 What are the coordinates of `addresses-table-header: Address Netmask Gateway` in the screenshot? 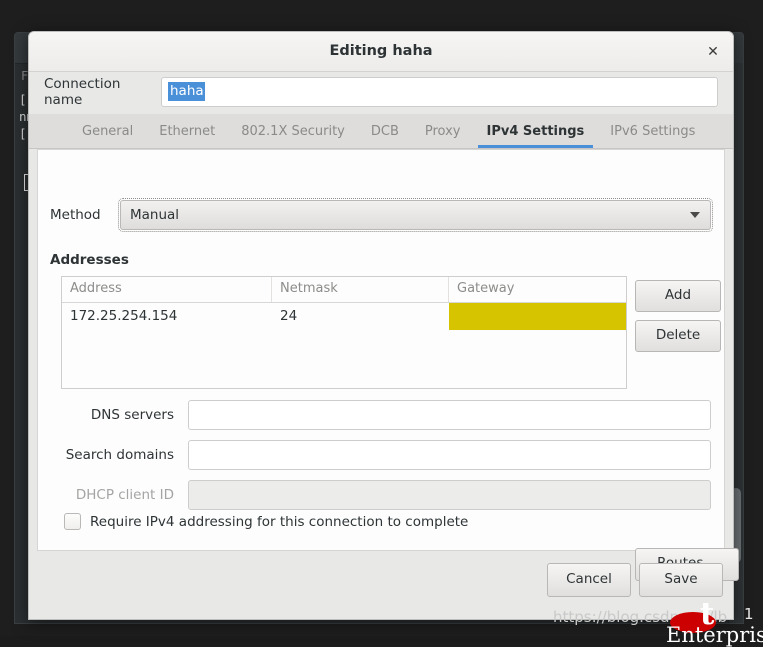 It's located at (344, 290).